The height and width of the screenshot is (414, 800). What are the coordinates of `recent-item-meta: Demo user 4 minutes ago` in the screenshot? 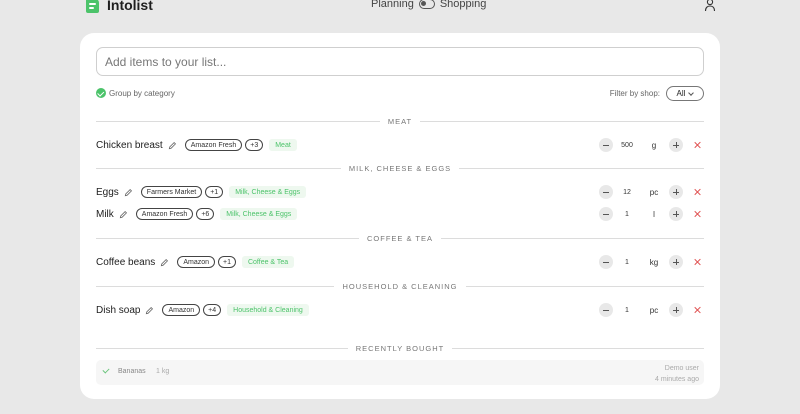 It's located at (677, 374).